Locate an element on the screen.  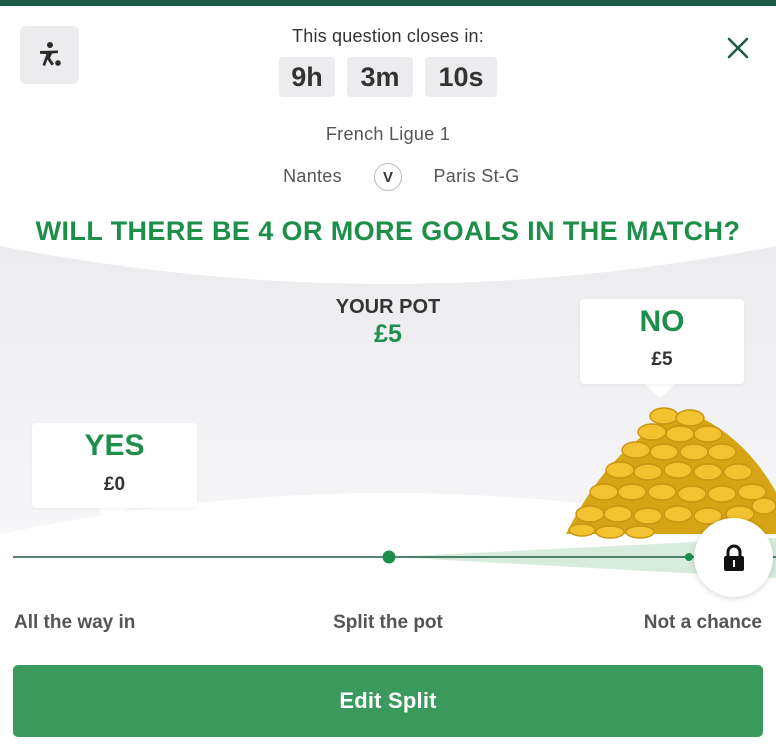
slider-label-not-a-chance: Not a chance is located at coordinates (702, 622).